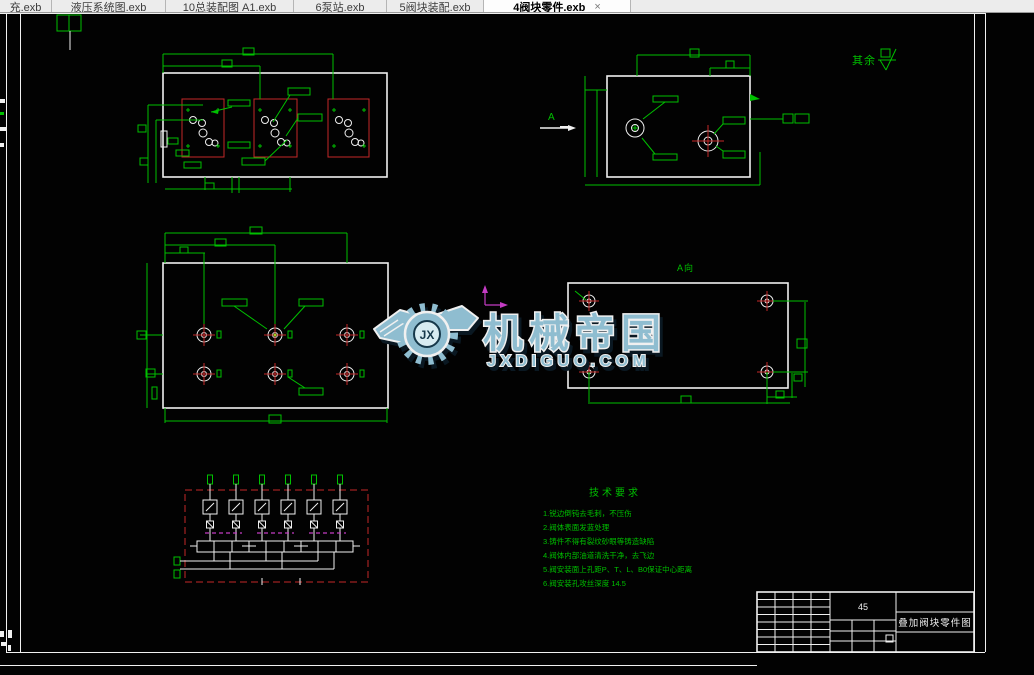 Image resolution: width=1034 pixels, height=675 pixels. What do you see at coordinates (575, 334) in the screenshot?
I see `watermark-title: 机械帝国` at bounding box center [575, 334].